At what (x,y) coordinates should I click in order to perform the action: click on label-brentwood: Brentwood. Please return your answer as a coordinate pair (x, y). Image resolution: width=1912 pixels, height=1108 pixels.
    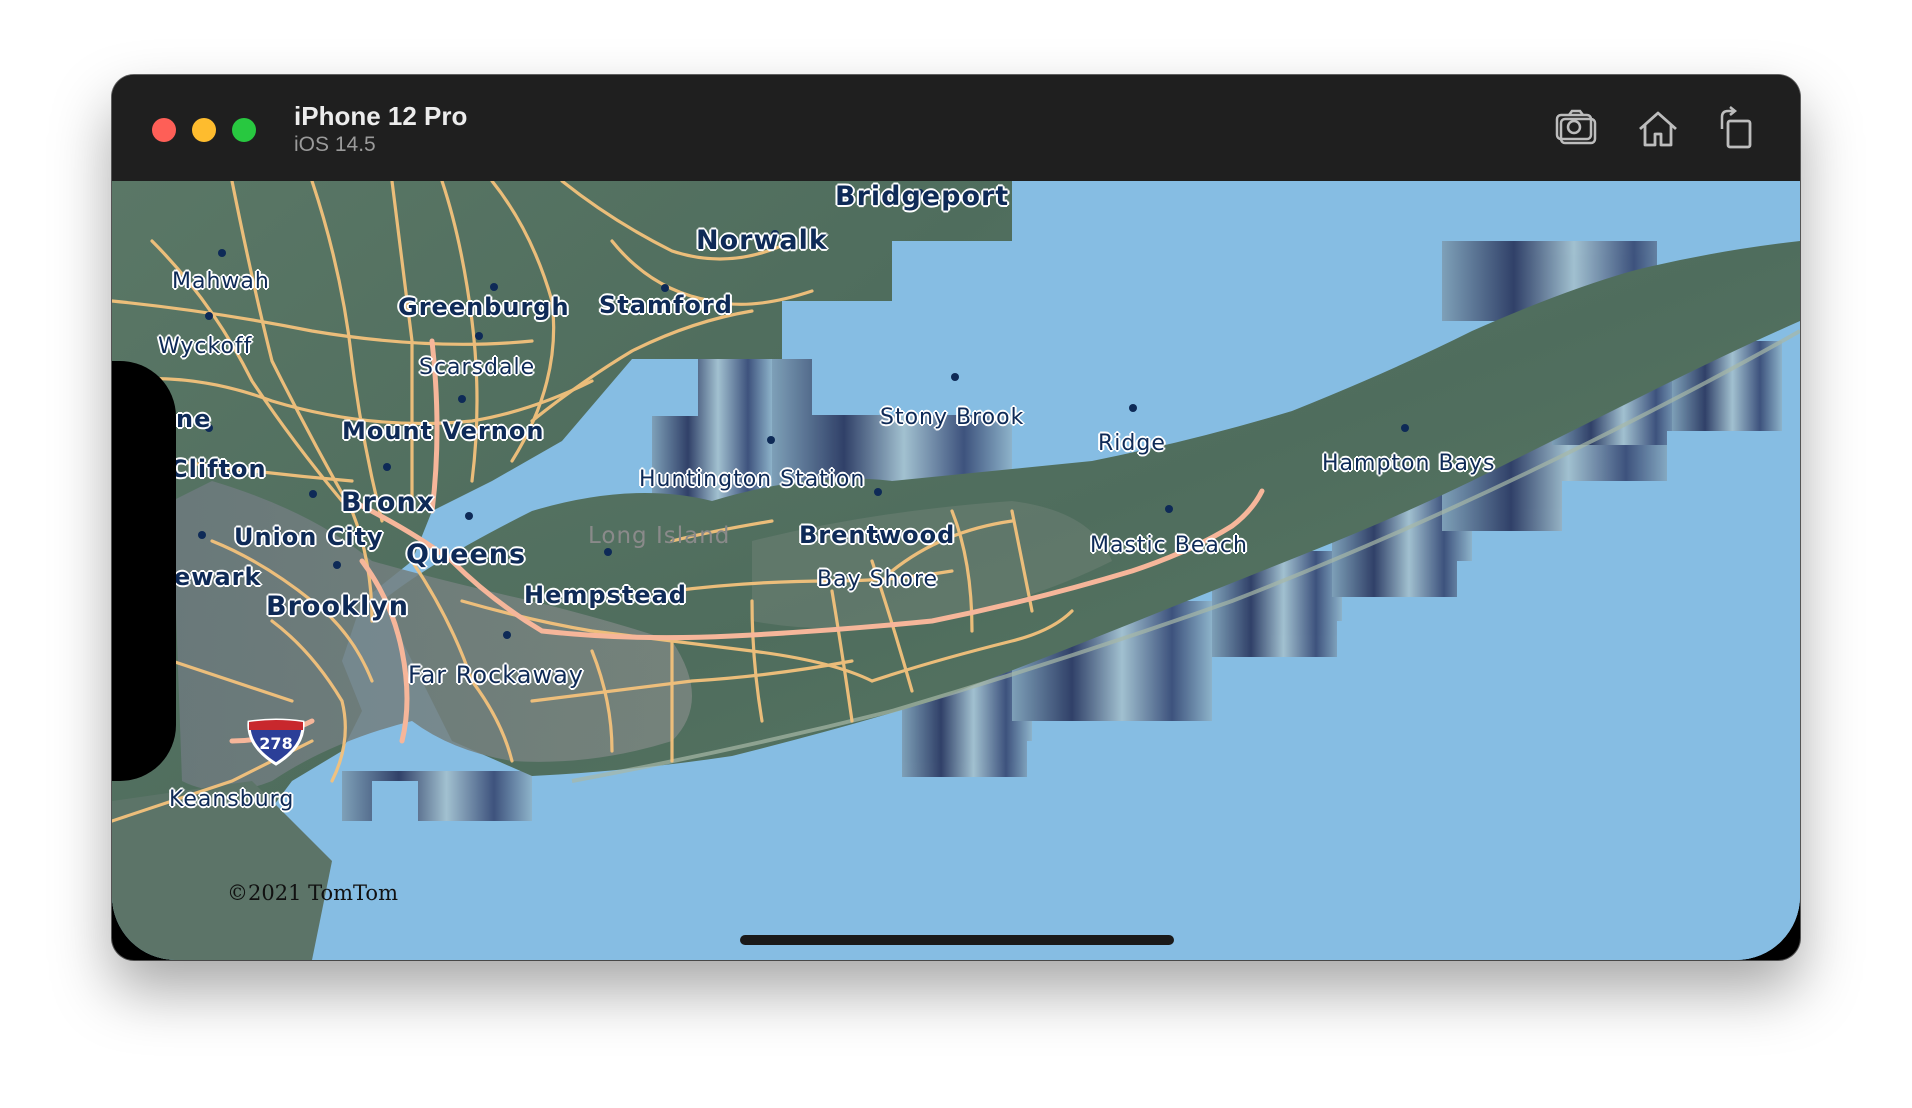
    Looking at the image, I should click on (877, 535).